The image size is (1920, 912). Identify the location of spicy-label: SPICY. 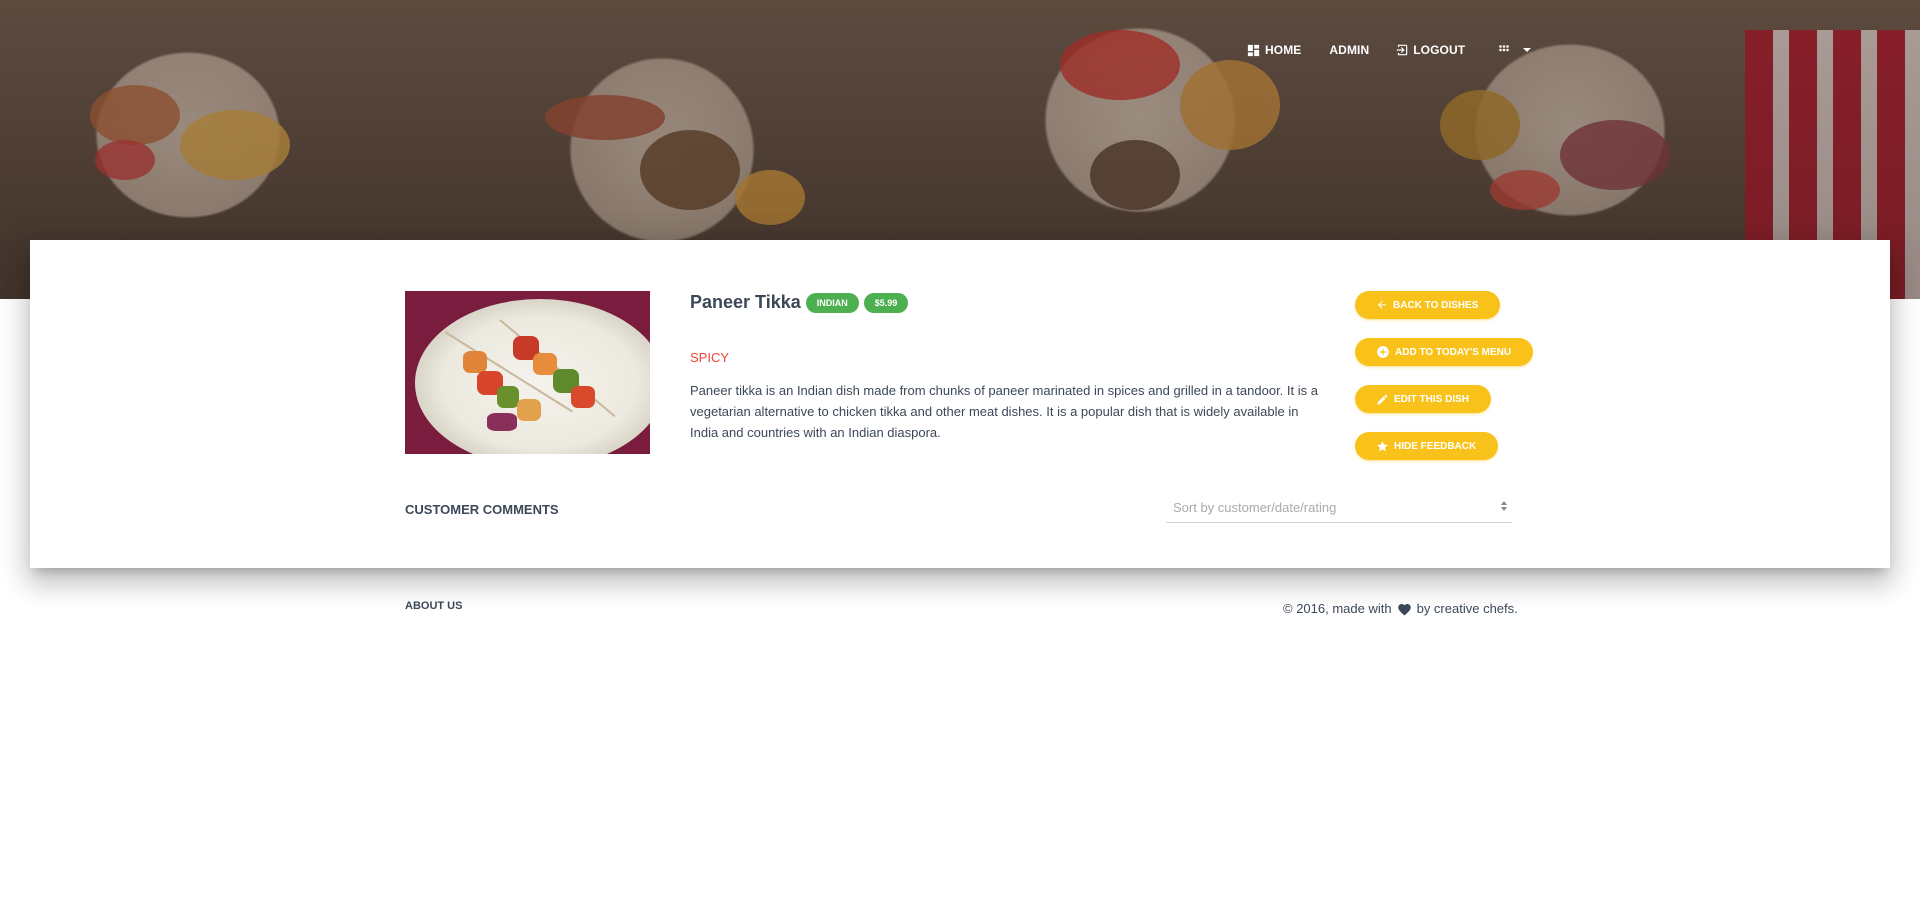
(710, 357).